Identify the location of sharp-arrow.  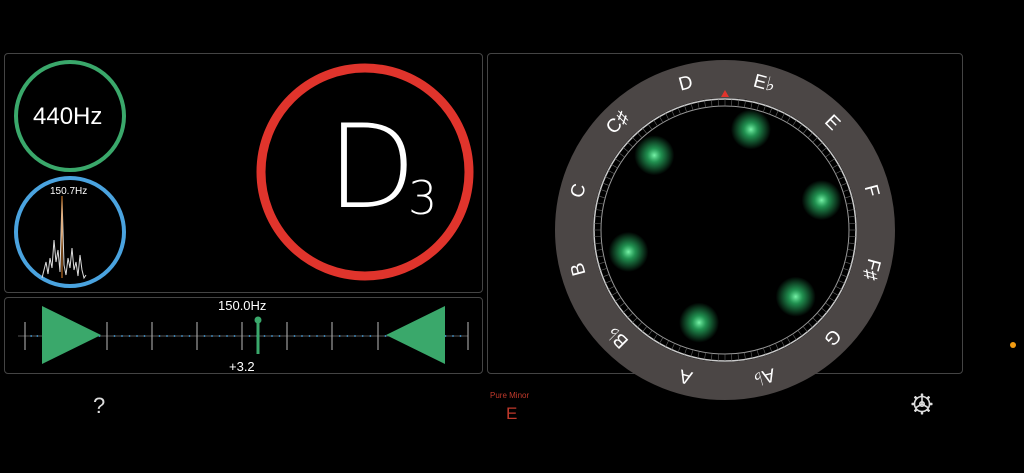
(415, 335).